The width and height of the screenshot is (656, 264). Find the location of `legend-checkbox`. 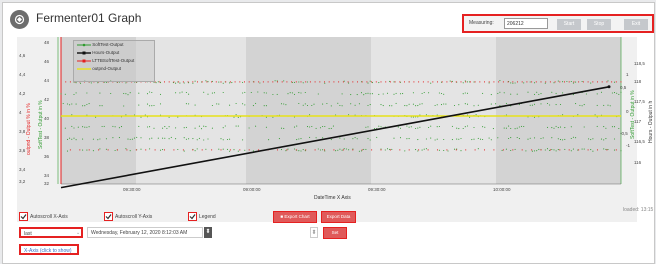

legend-checkbox is located at coordinates (192, 216).